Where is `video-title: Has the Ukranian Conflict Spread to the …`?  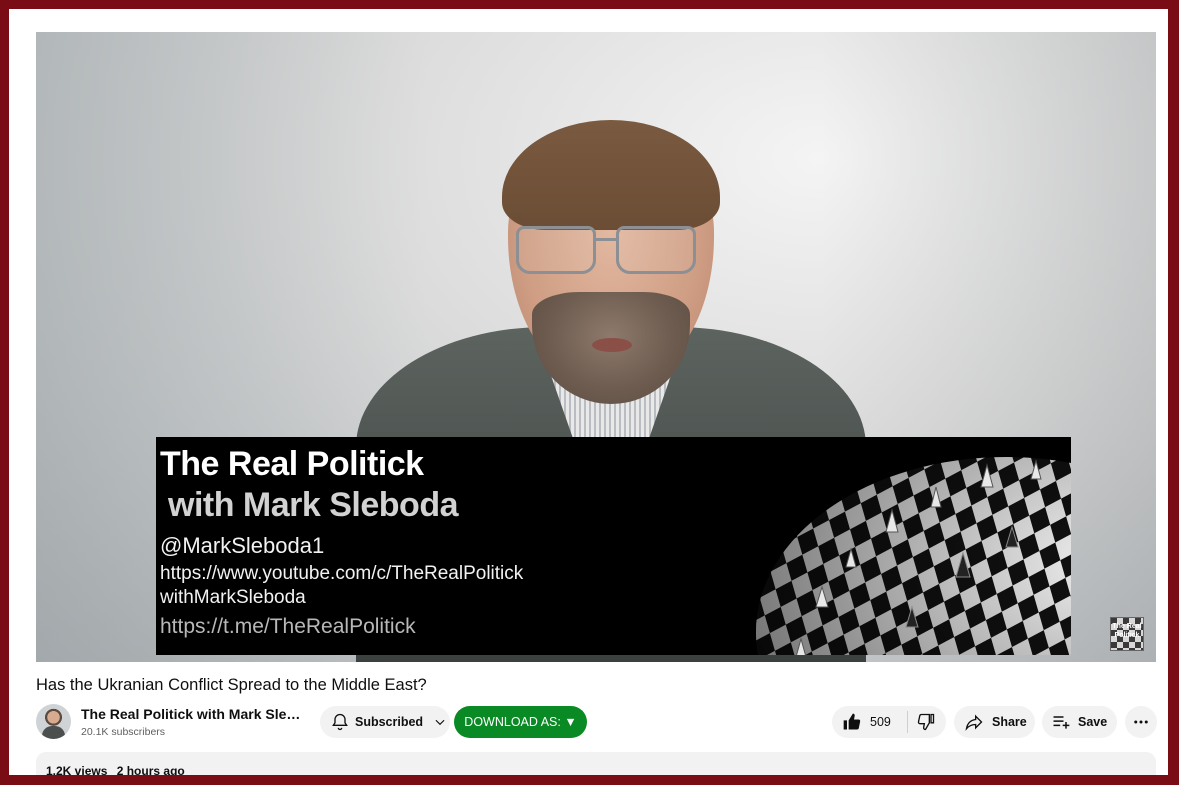
video-title: Has the Ukranian Conflict Spread to the … is located at coordinates (231, 685).